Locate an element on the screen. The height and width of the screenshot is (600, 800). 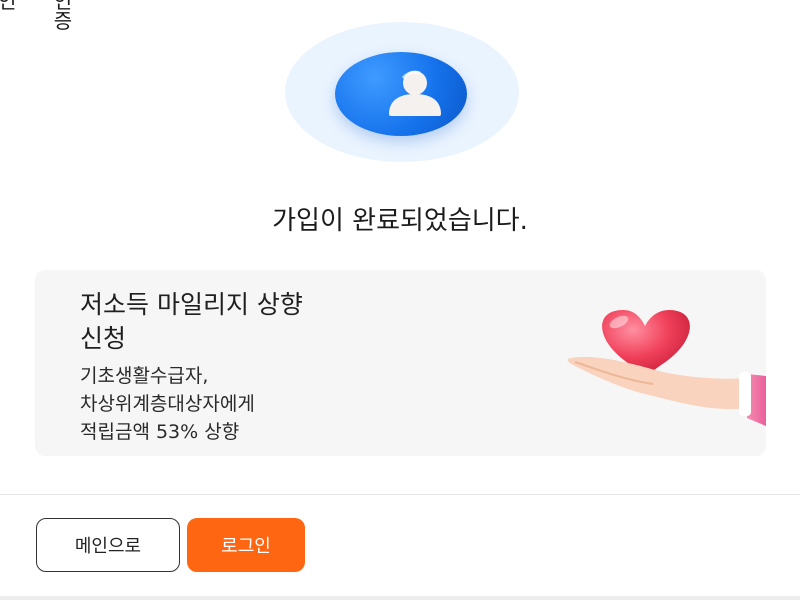
promo-description: 기초생활수급자, 차상위계층대상자에게 적립금액 53% 상향 is located at coordinates (167, 404).